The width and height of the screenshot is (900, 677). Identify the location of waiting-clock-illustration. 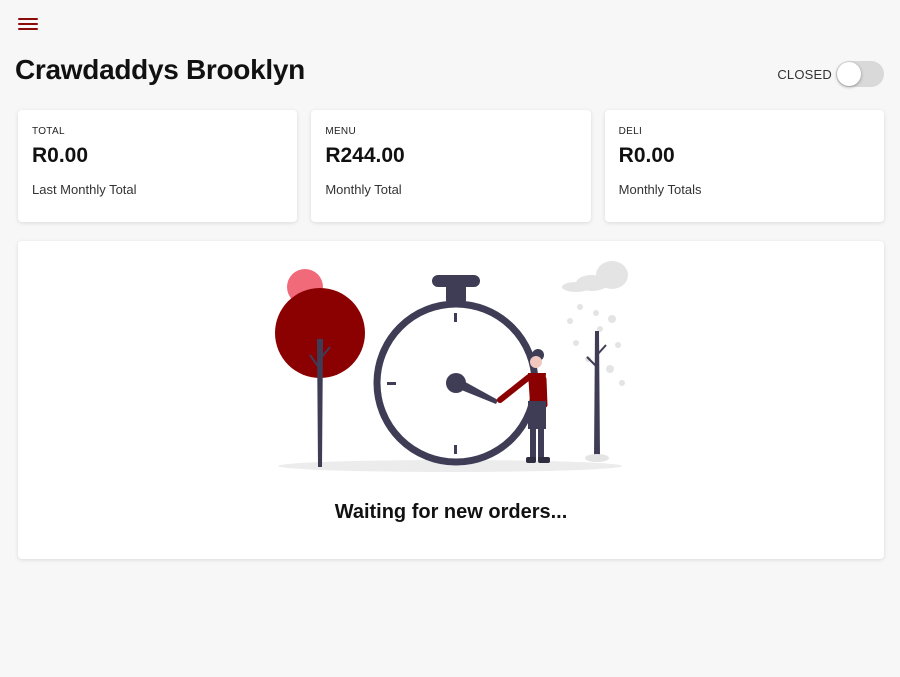
(451, 366).